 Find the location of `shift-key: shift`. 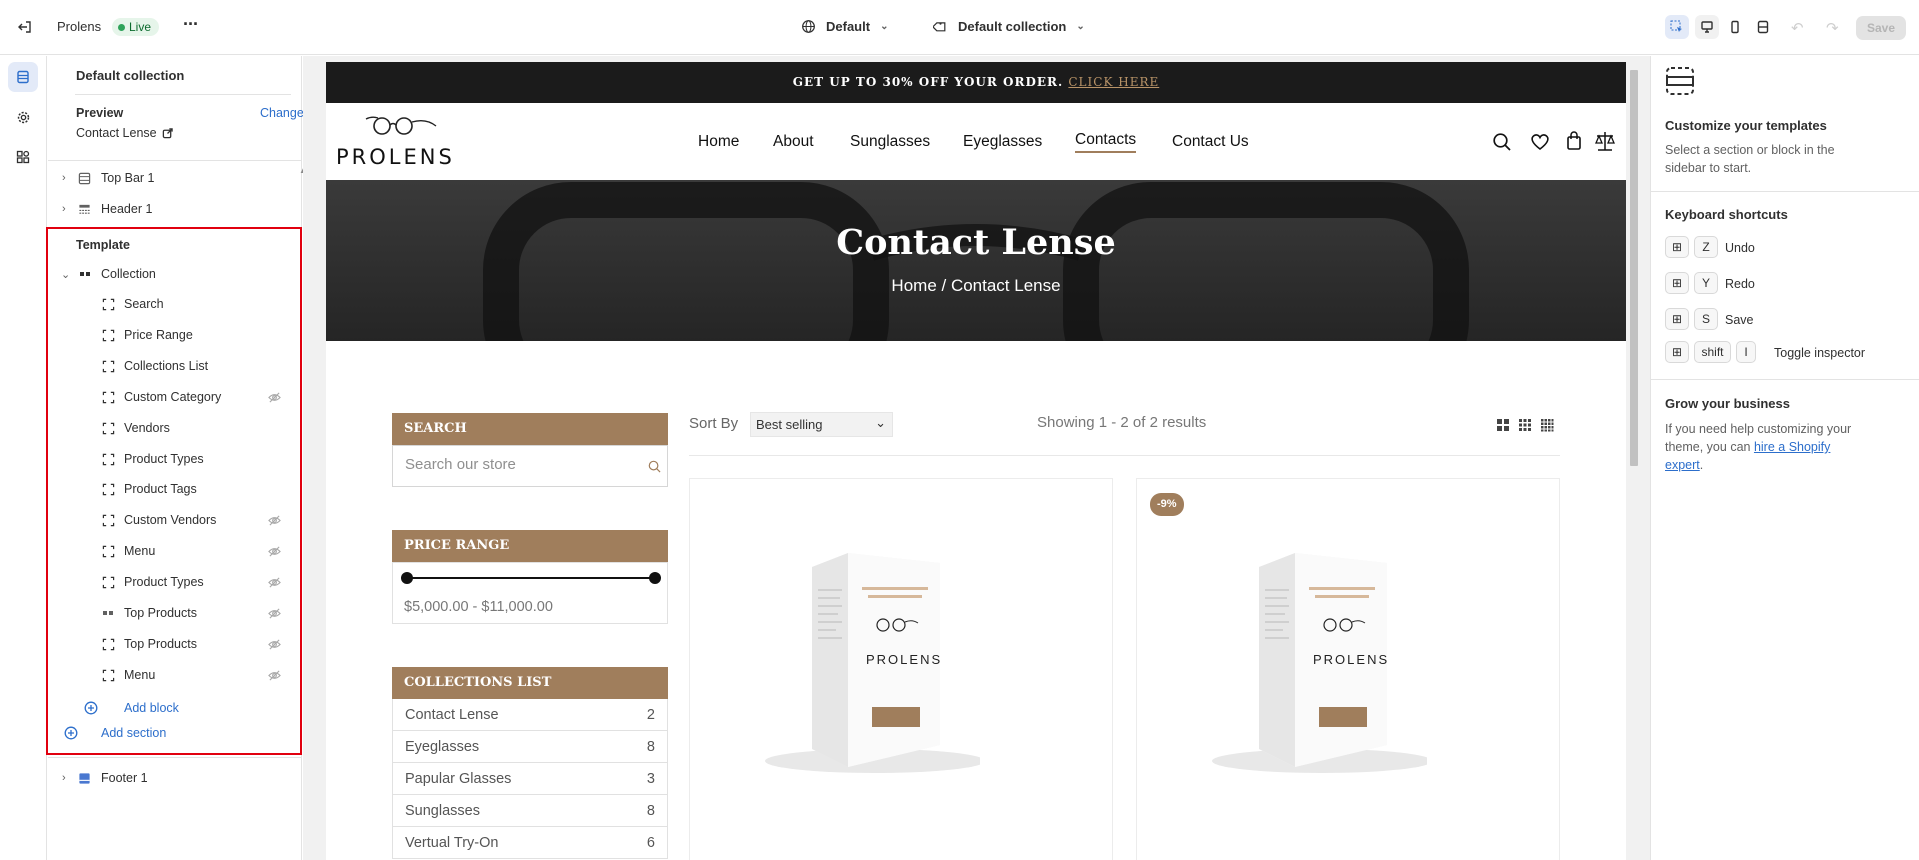

shift-key: shift is located at coordinates (1712, 352).